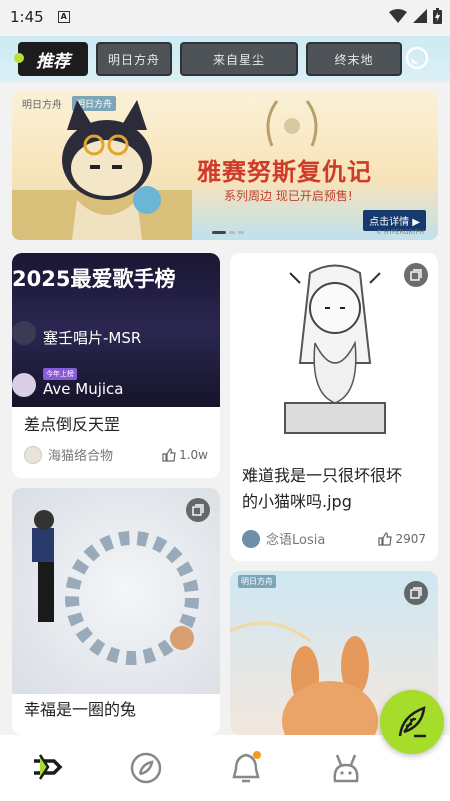 The width and height of the screenshot is (450, 801). What do you see at coordinates (322, 475) in the screenshot?
I see `card-title-line1: 难道我是一只很坏很坏` at bounding box center [322, 475].